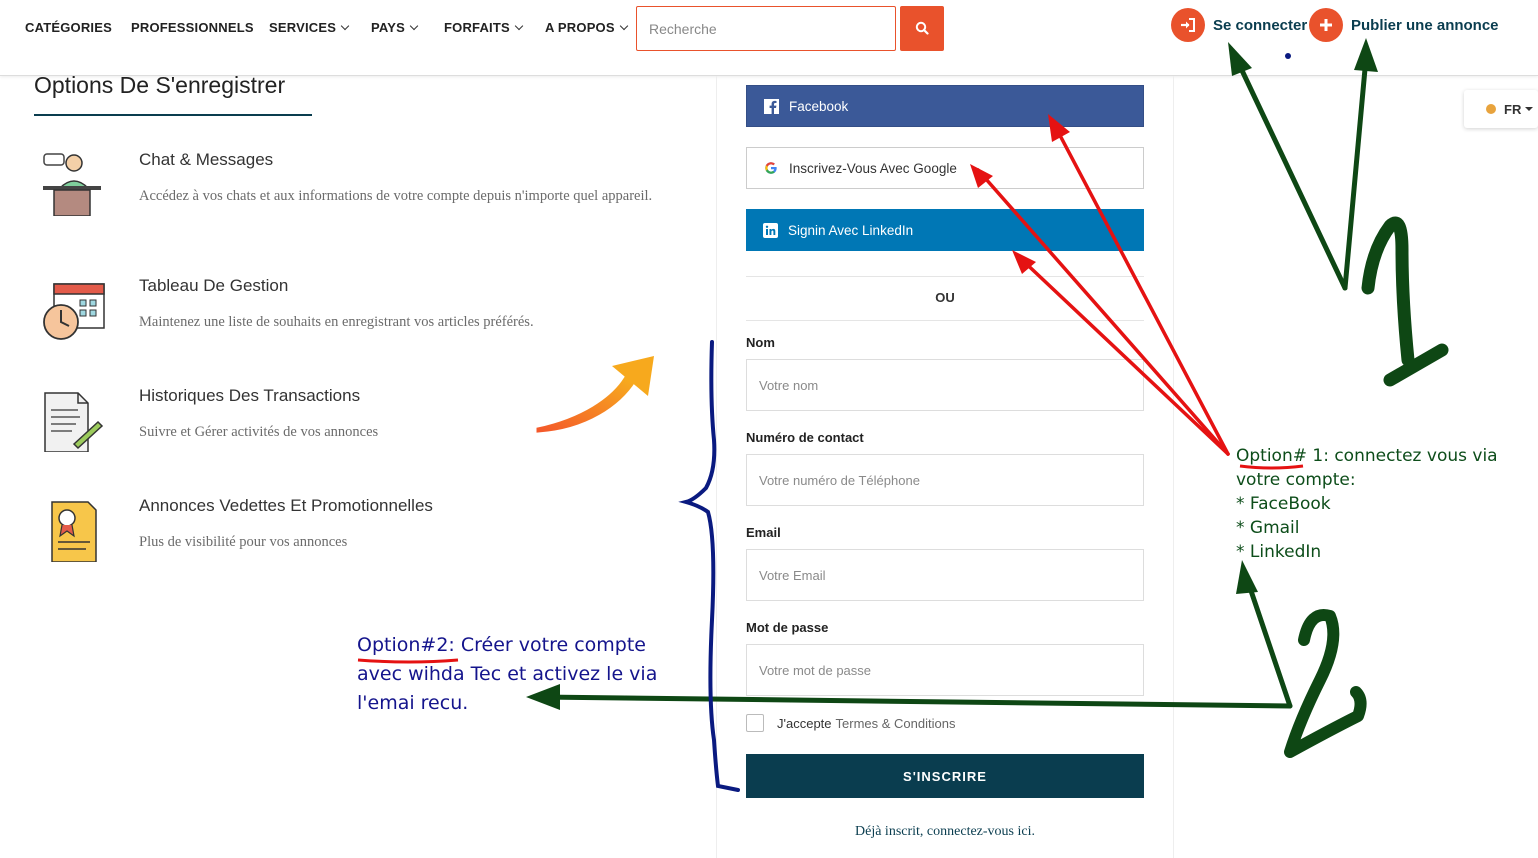 The image size is (1538, 858). Describe the element at coordinates (1268, 528) in the screenshot. I see `option1-item: * Gmail` at that location.